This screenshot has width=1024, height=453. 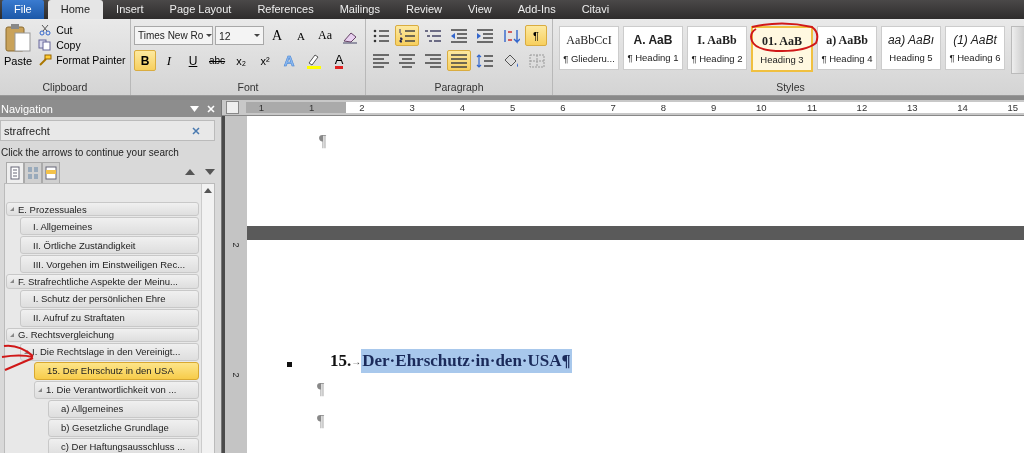 I want to click on numbering-button, so click(x=407, y=35).